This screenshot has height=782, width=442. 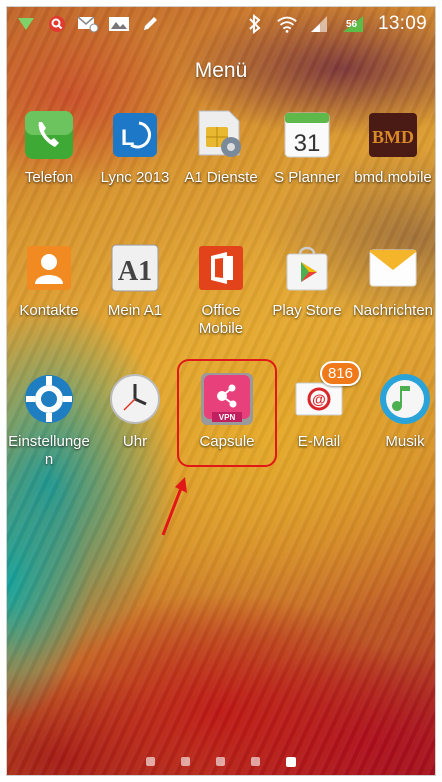 What do you see at coordinates (221, 268) in the screenshot?
I see `office-icon` at bounding box center [221, 268].